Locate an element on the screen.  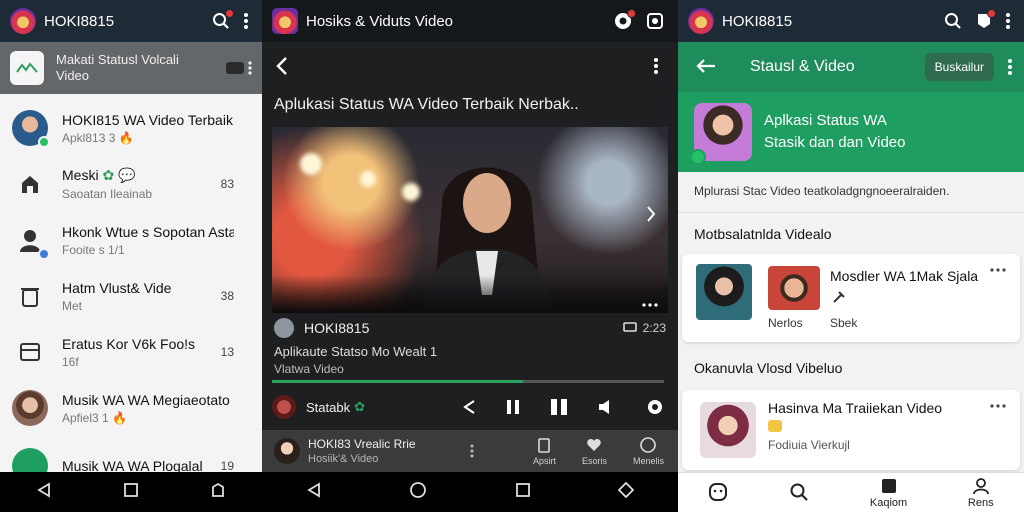
chat-item: Musik WA WA Plogalal 19 is located at coordinates (131, 455).